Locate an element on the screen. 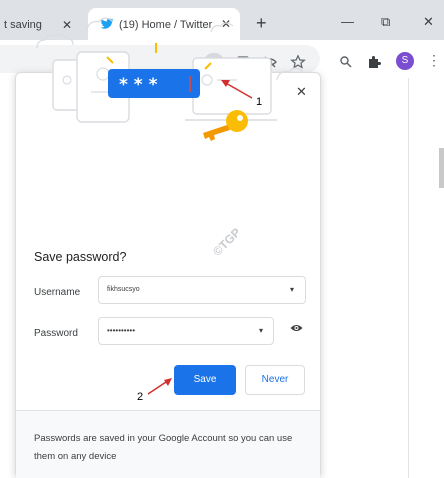 The height and width of the screenshot is (478, 444). password-value: •••••••••• is located at coordinates (121, 330).